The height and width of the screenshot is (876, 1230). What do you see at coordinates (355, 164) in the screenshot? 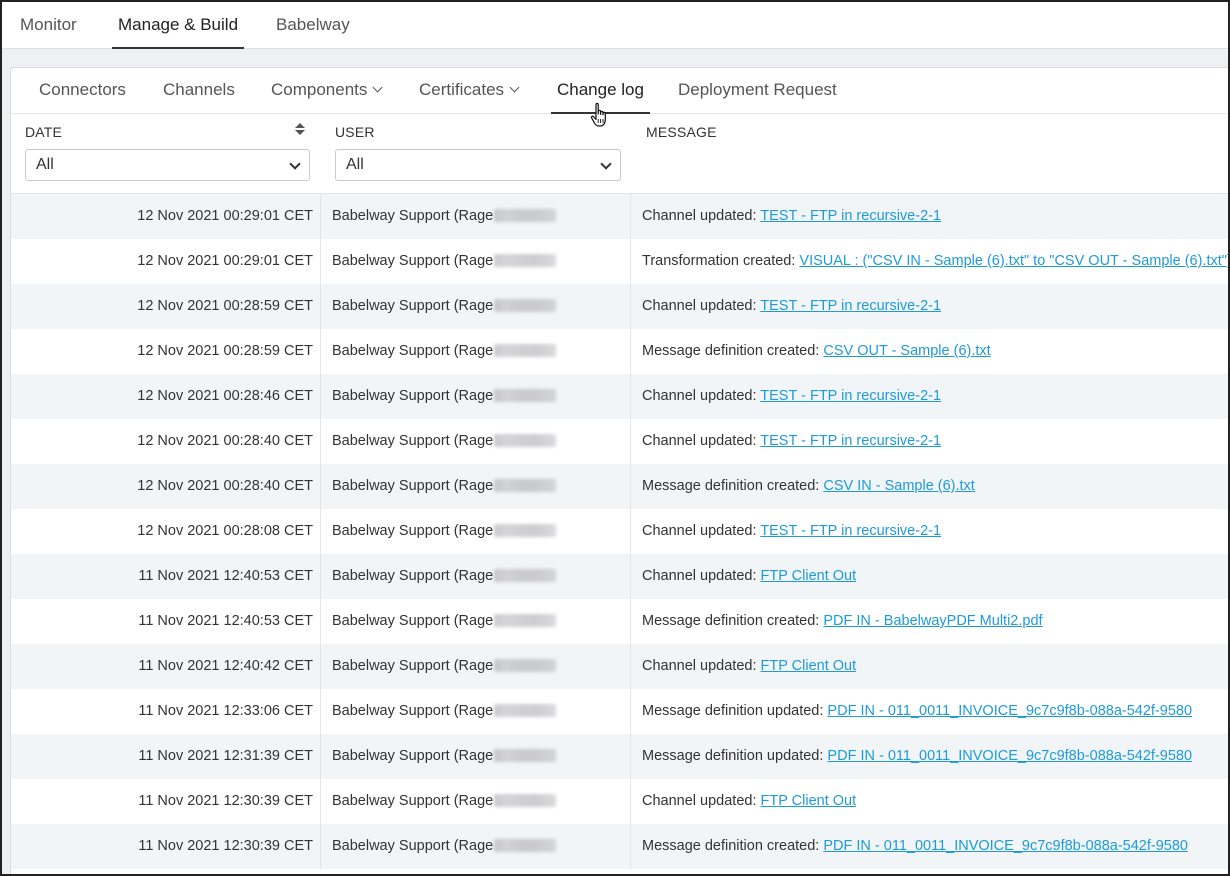
I see `user-filter-value: All` at bounding box center [355, 164].